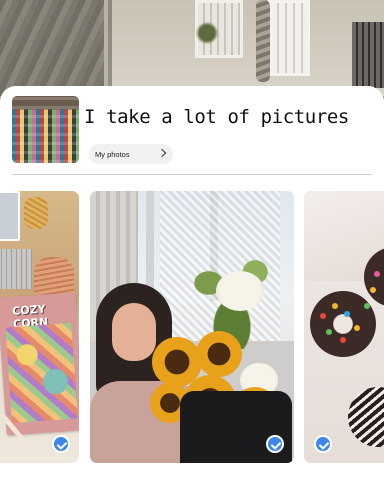 The width and height of the screenshot is (384, 480). I want to click on photo-card-donuts, so click(344, 327).